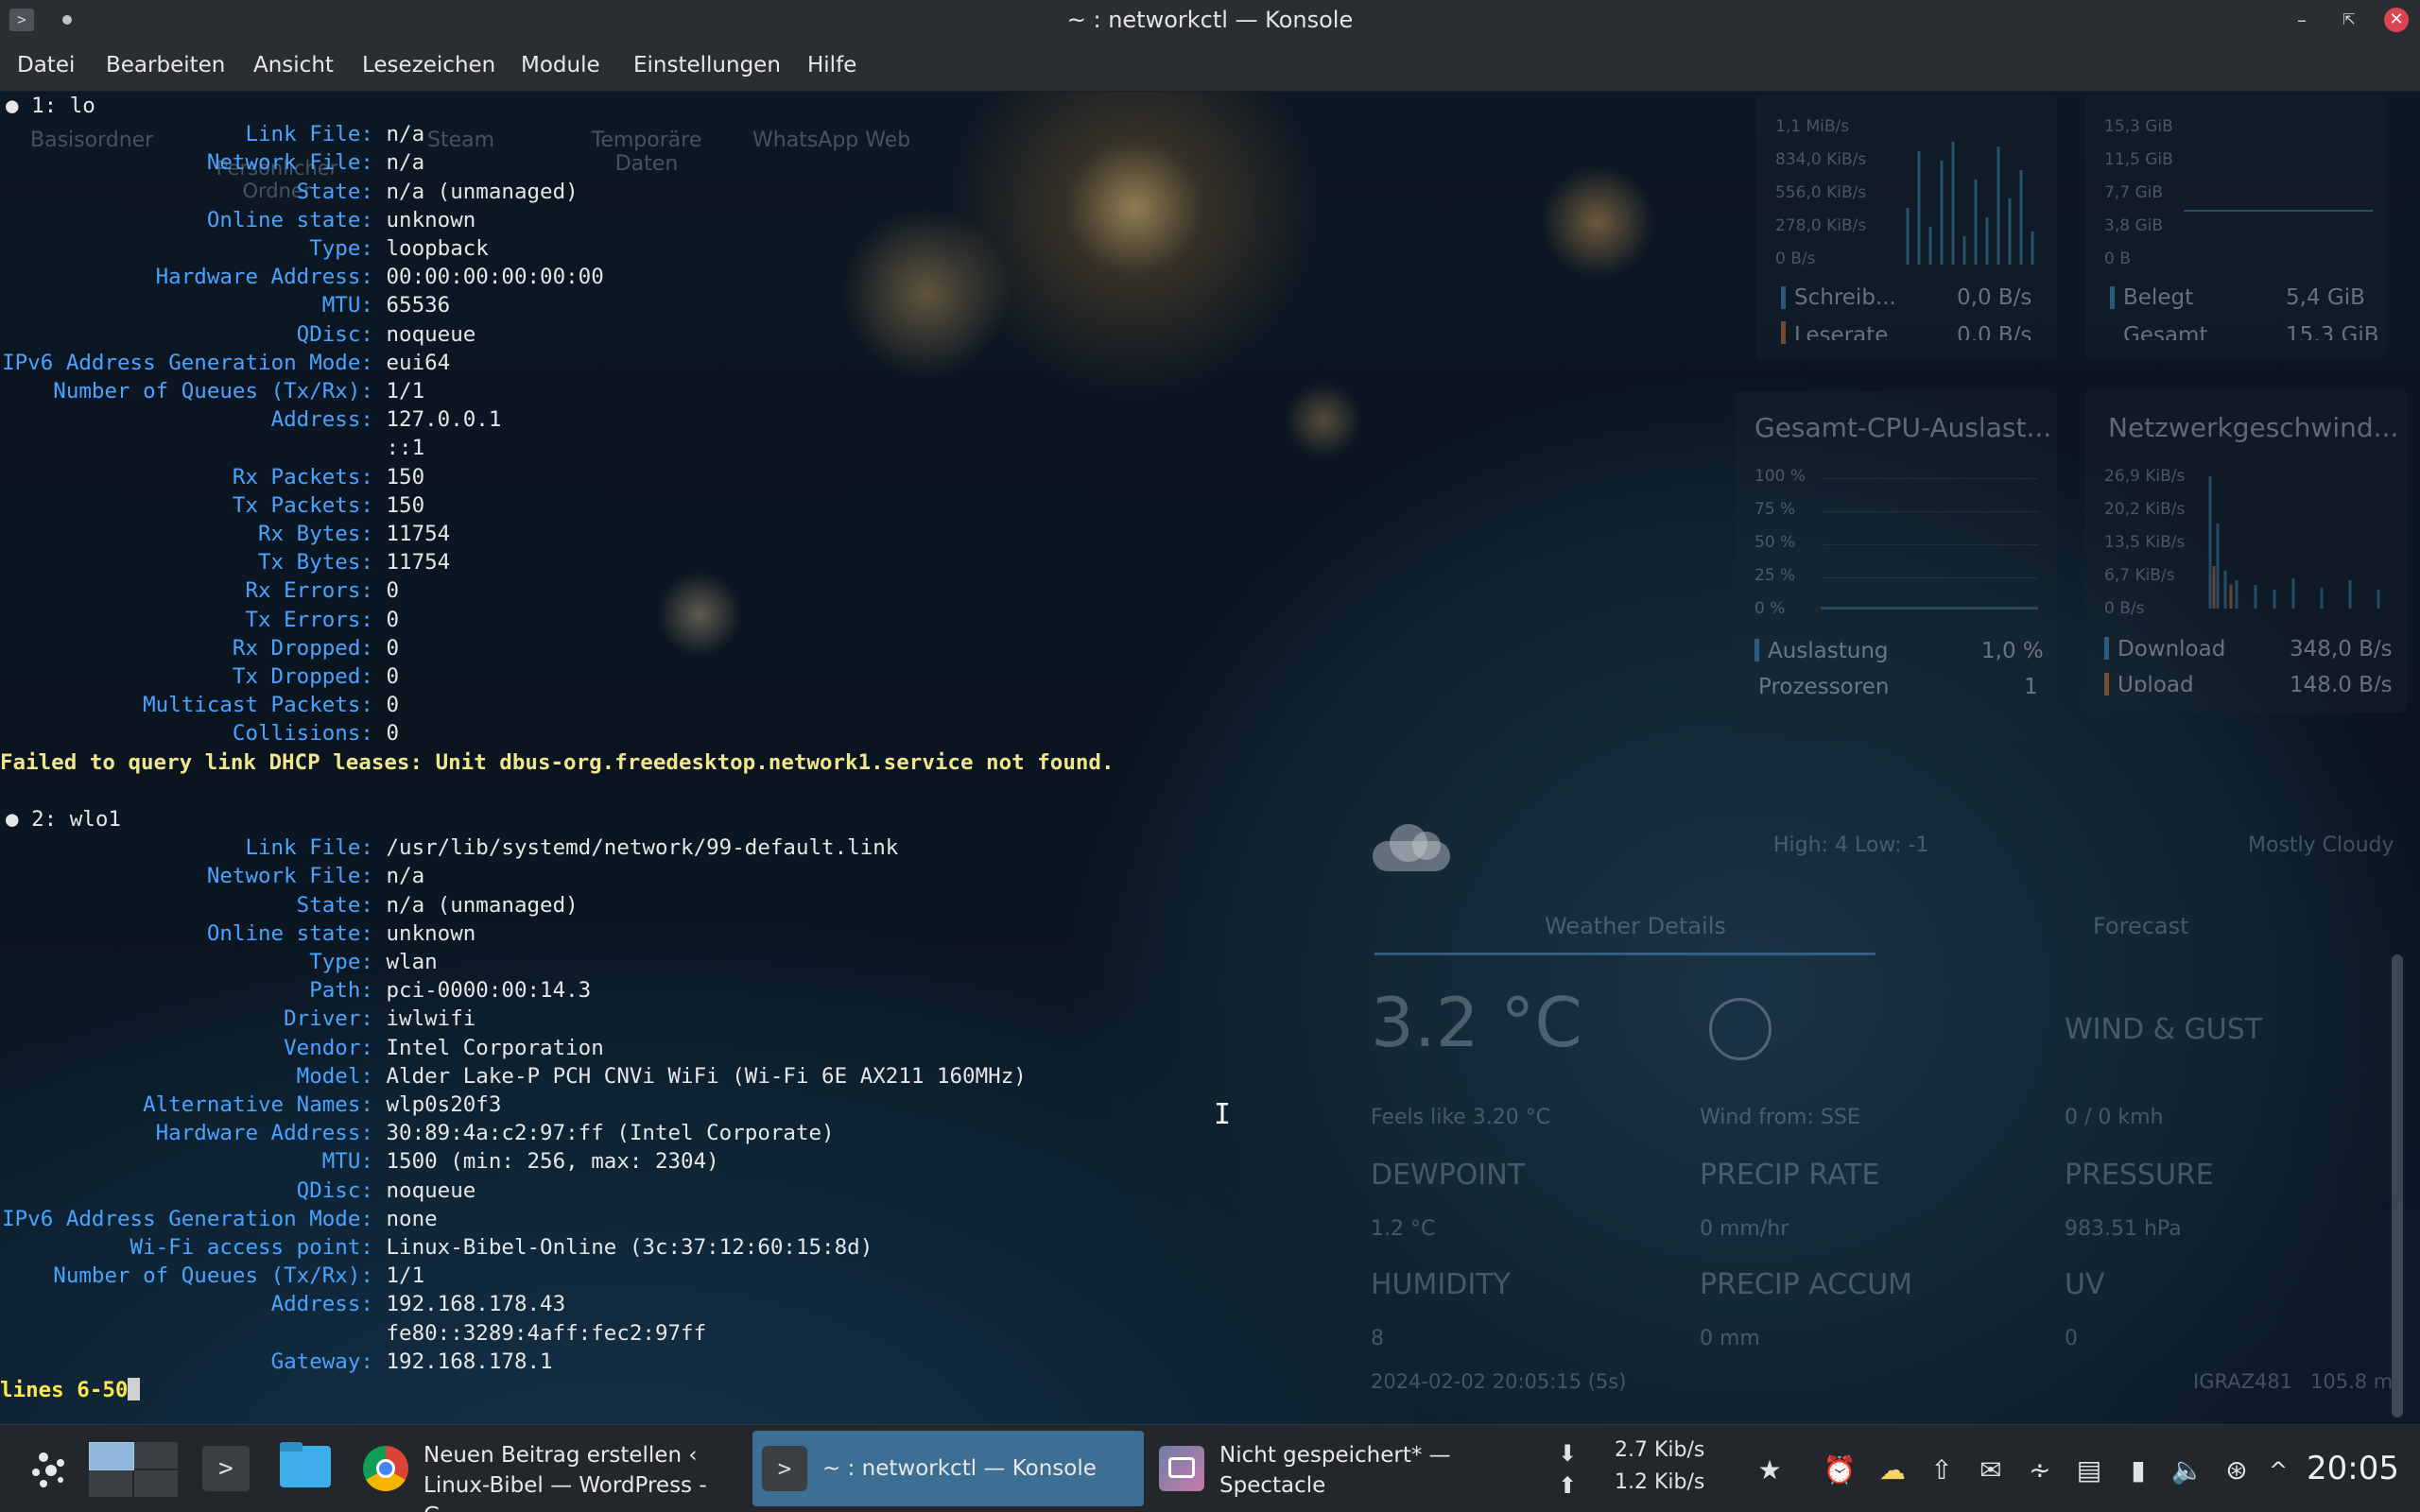  What do you see at coordinates (418, 534) in the screenshot?
I see `terminal-value: 11754` at bounding box center [418, 534].